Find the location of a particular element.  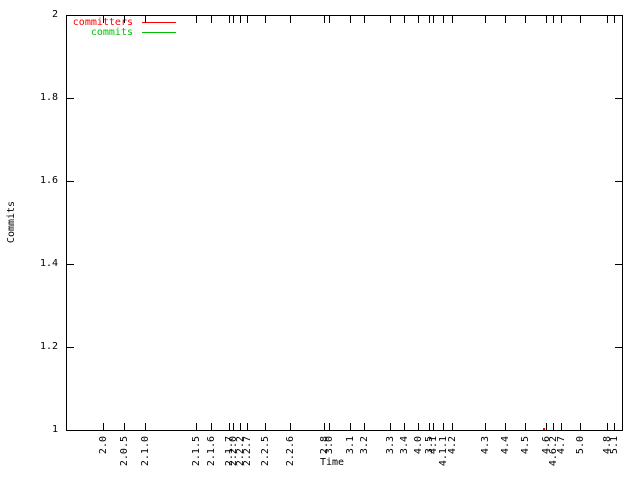

y-tick-label: 1 is located at coordinates (54, 429).